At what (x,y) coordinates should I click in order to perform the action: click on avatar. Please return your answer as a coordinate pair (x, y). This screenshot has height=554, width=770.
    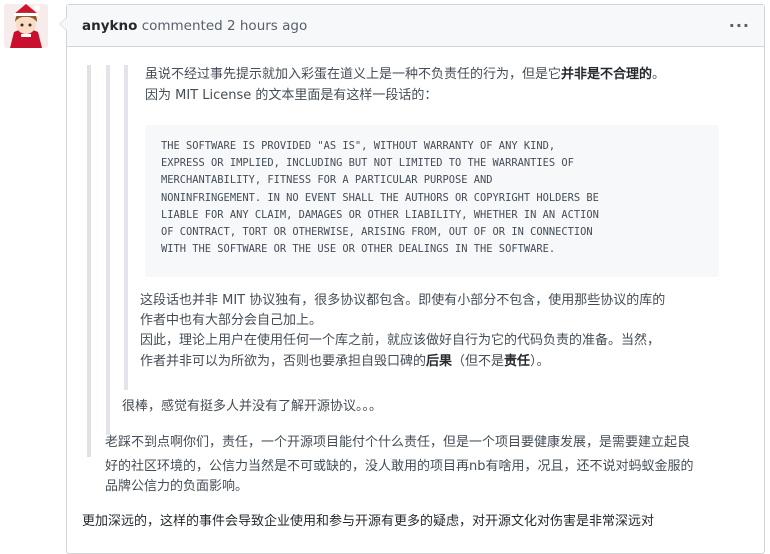
    Looking at the image, I should click on (26, 26).